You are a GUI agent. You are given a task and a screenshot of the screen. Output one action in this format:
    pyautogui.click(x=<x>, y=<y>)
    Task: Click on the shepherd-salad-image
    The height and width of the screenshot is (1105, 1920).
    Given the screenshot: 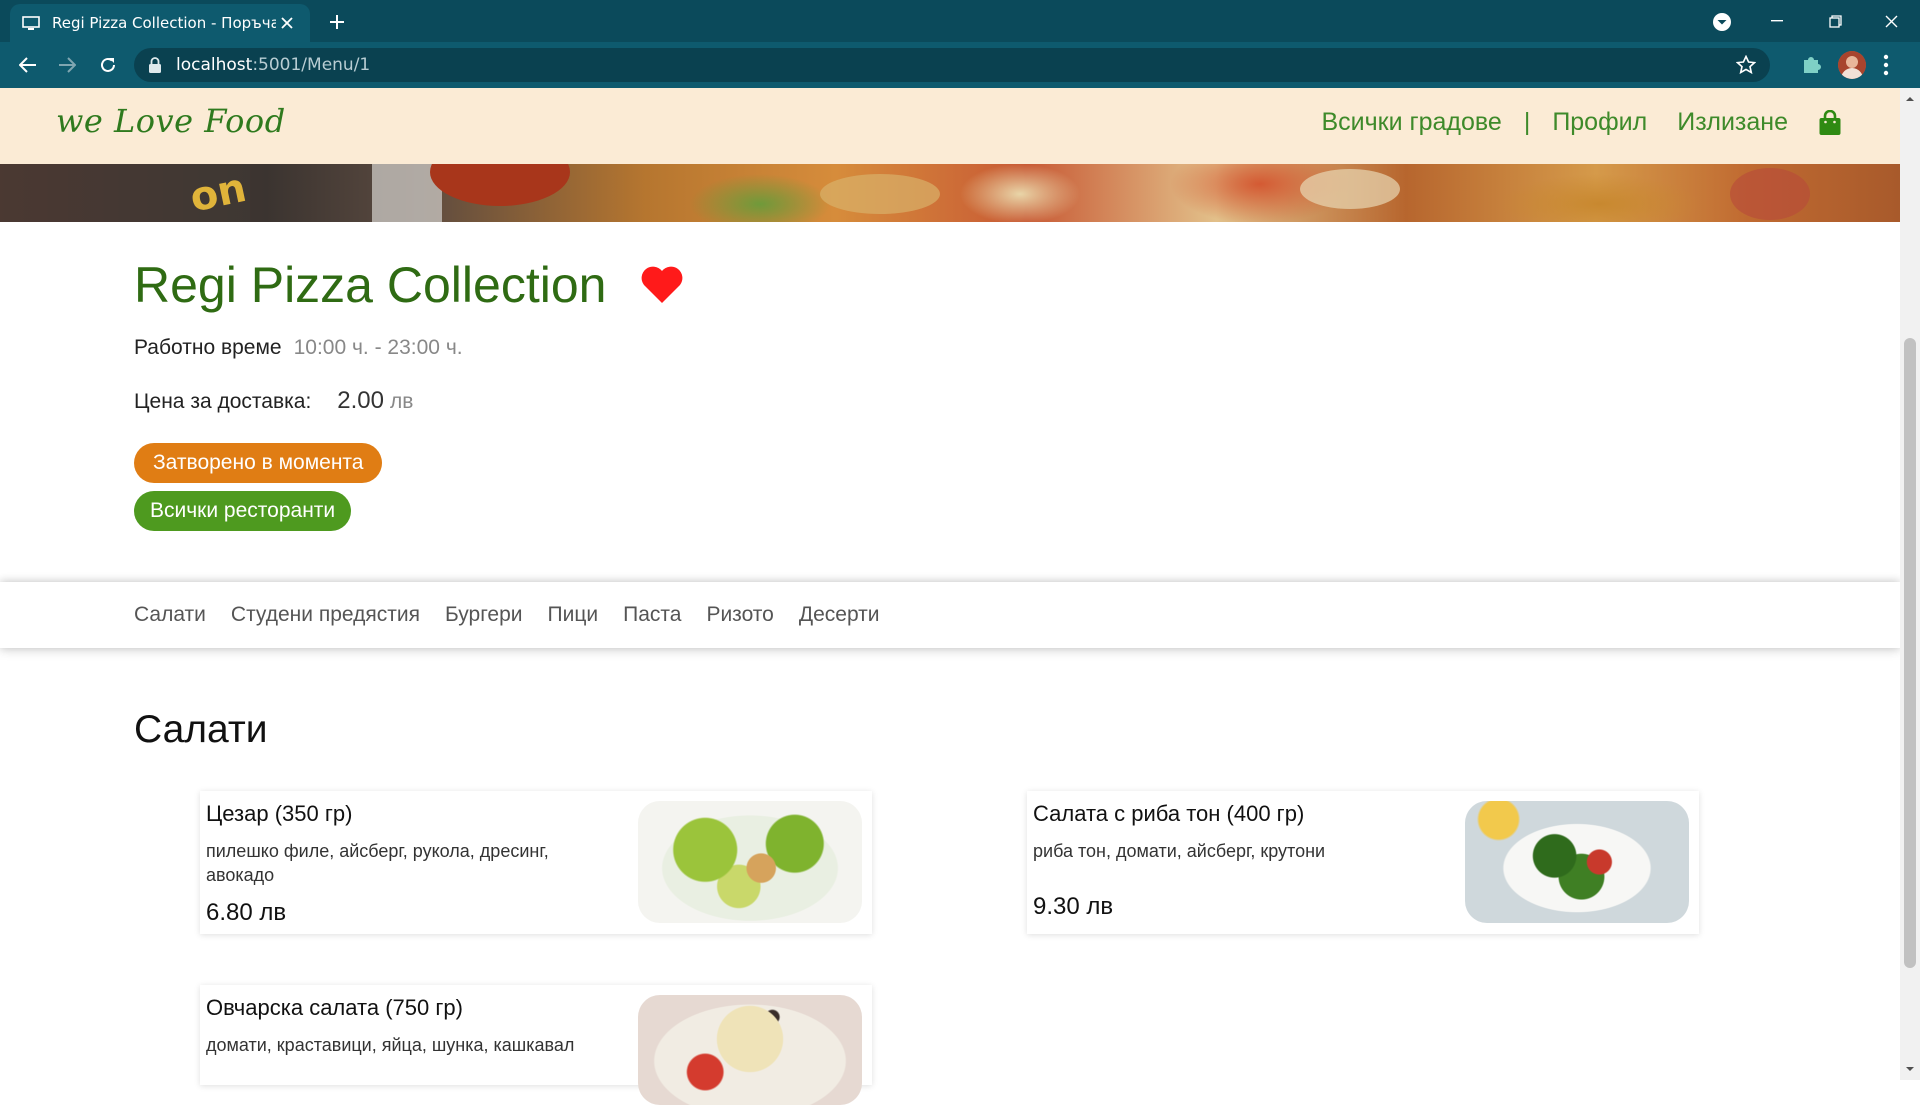 What is the action you would take?
    pyautogui.click(x=750, y=1050)
    